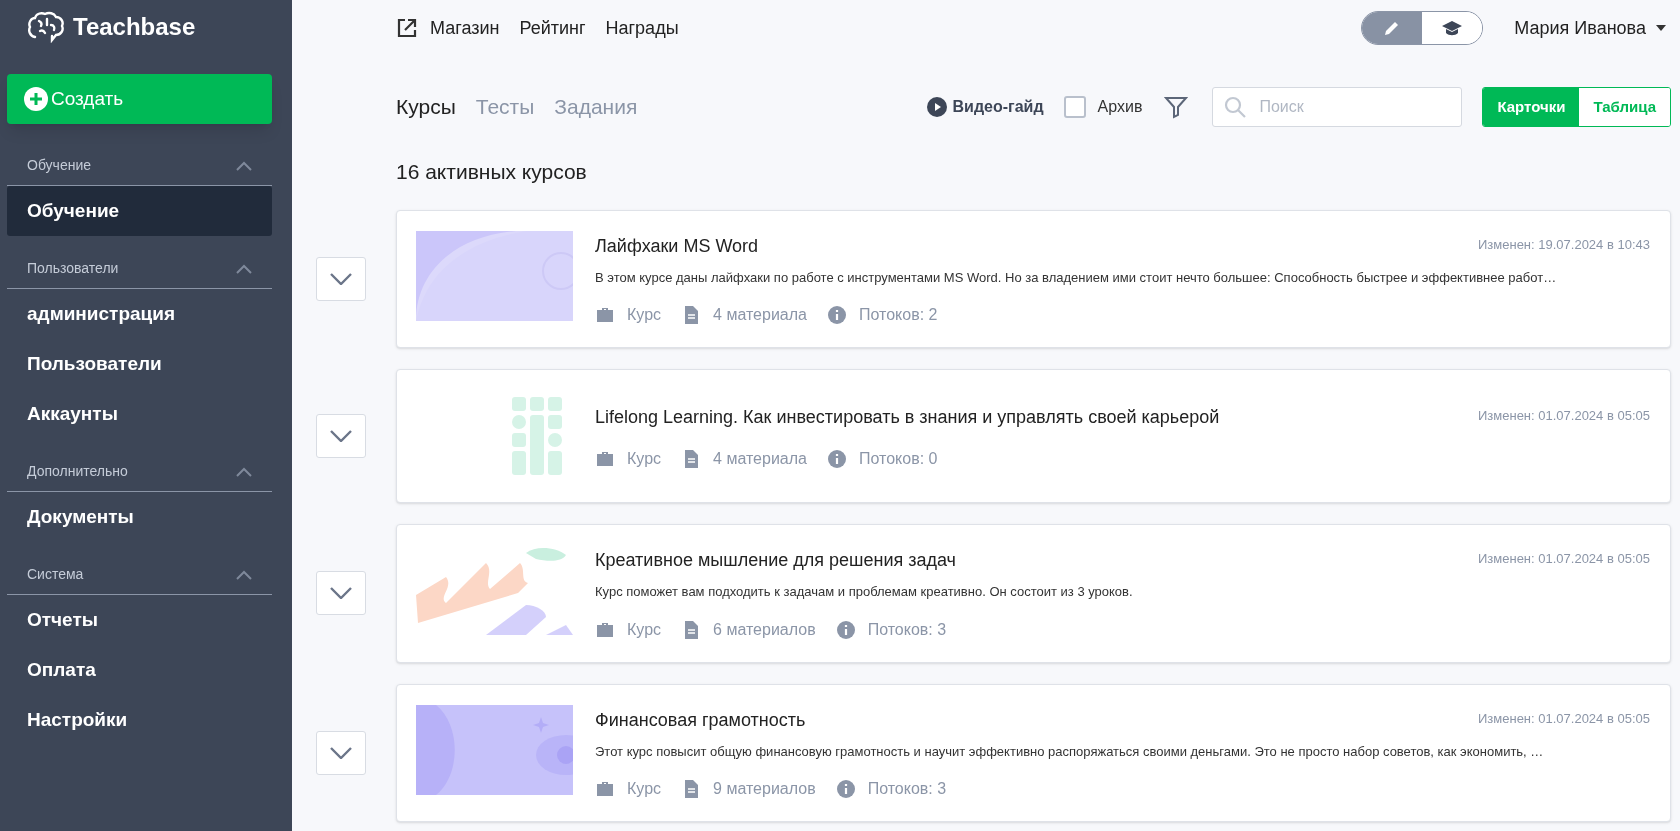 This screenshot has width=1680, height=831. What do you see at coordinates (77, 471) in the screenshot?
I see `section-title: Дополнительно` at bounding box center [77, 471].